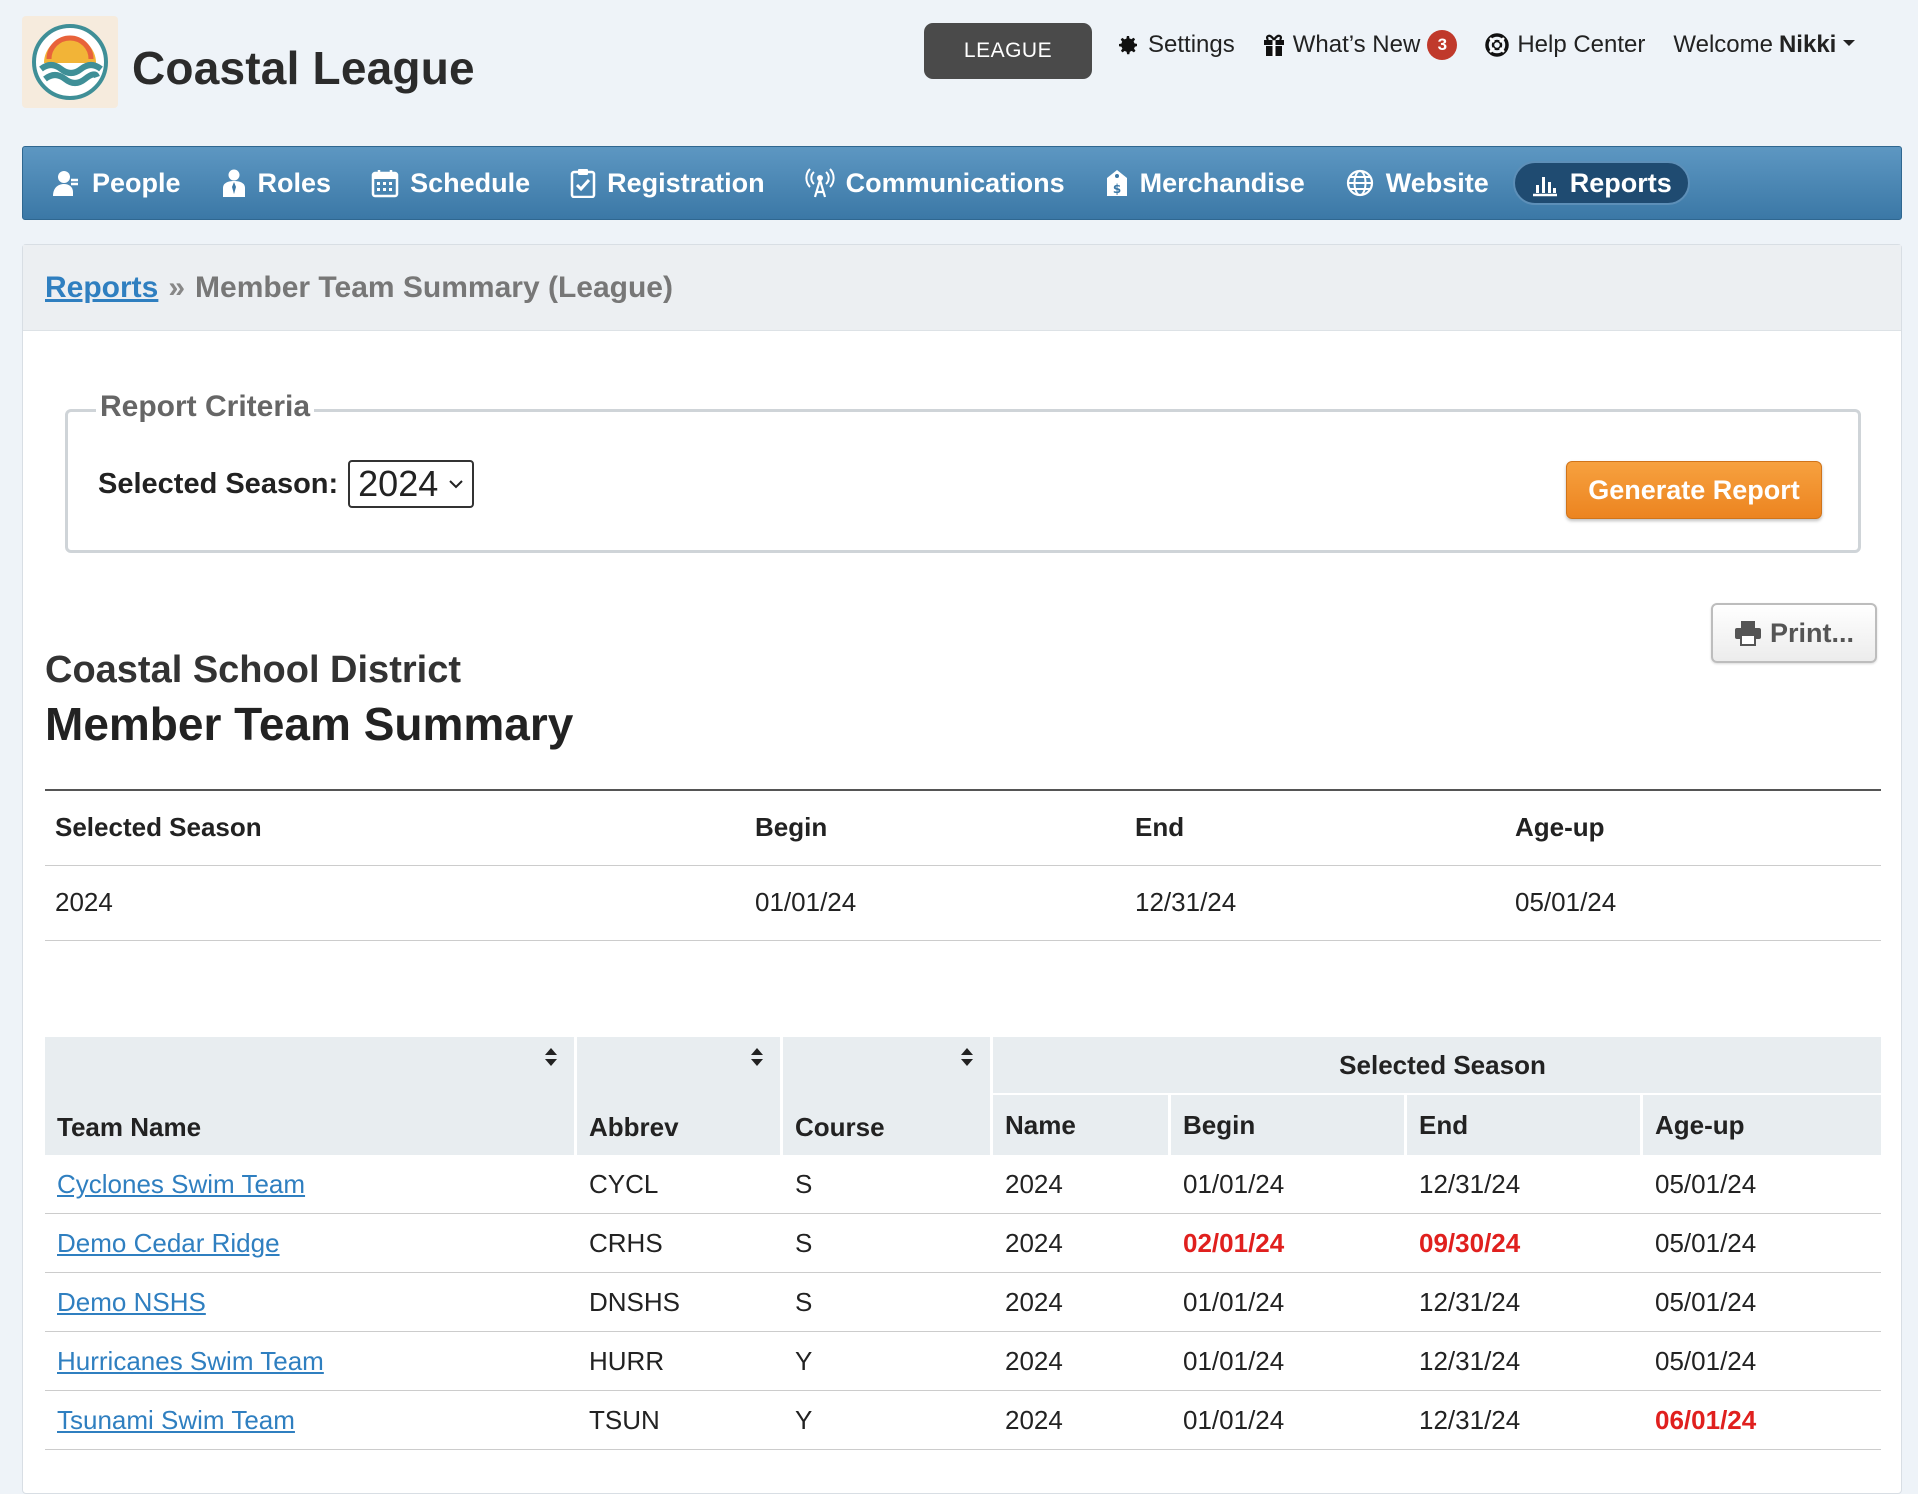  What do you see at coordinates (1565, 45) in the screenshot?
I see `help-center-link: Help Center` at bounding box center [1565, 45].